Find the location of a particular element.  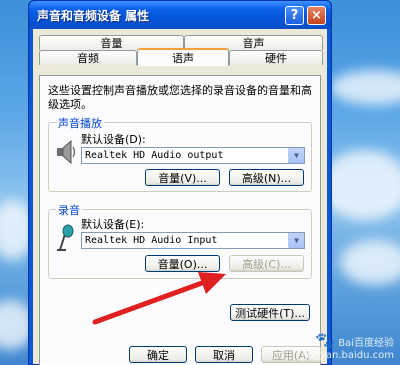

help-icon: ? is located at coordinates (294, 15).